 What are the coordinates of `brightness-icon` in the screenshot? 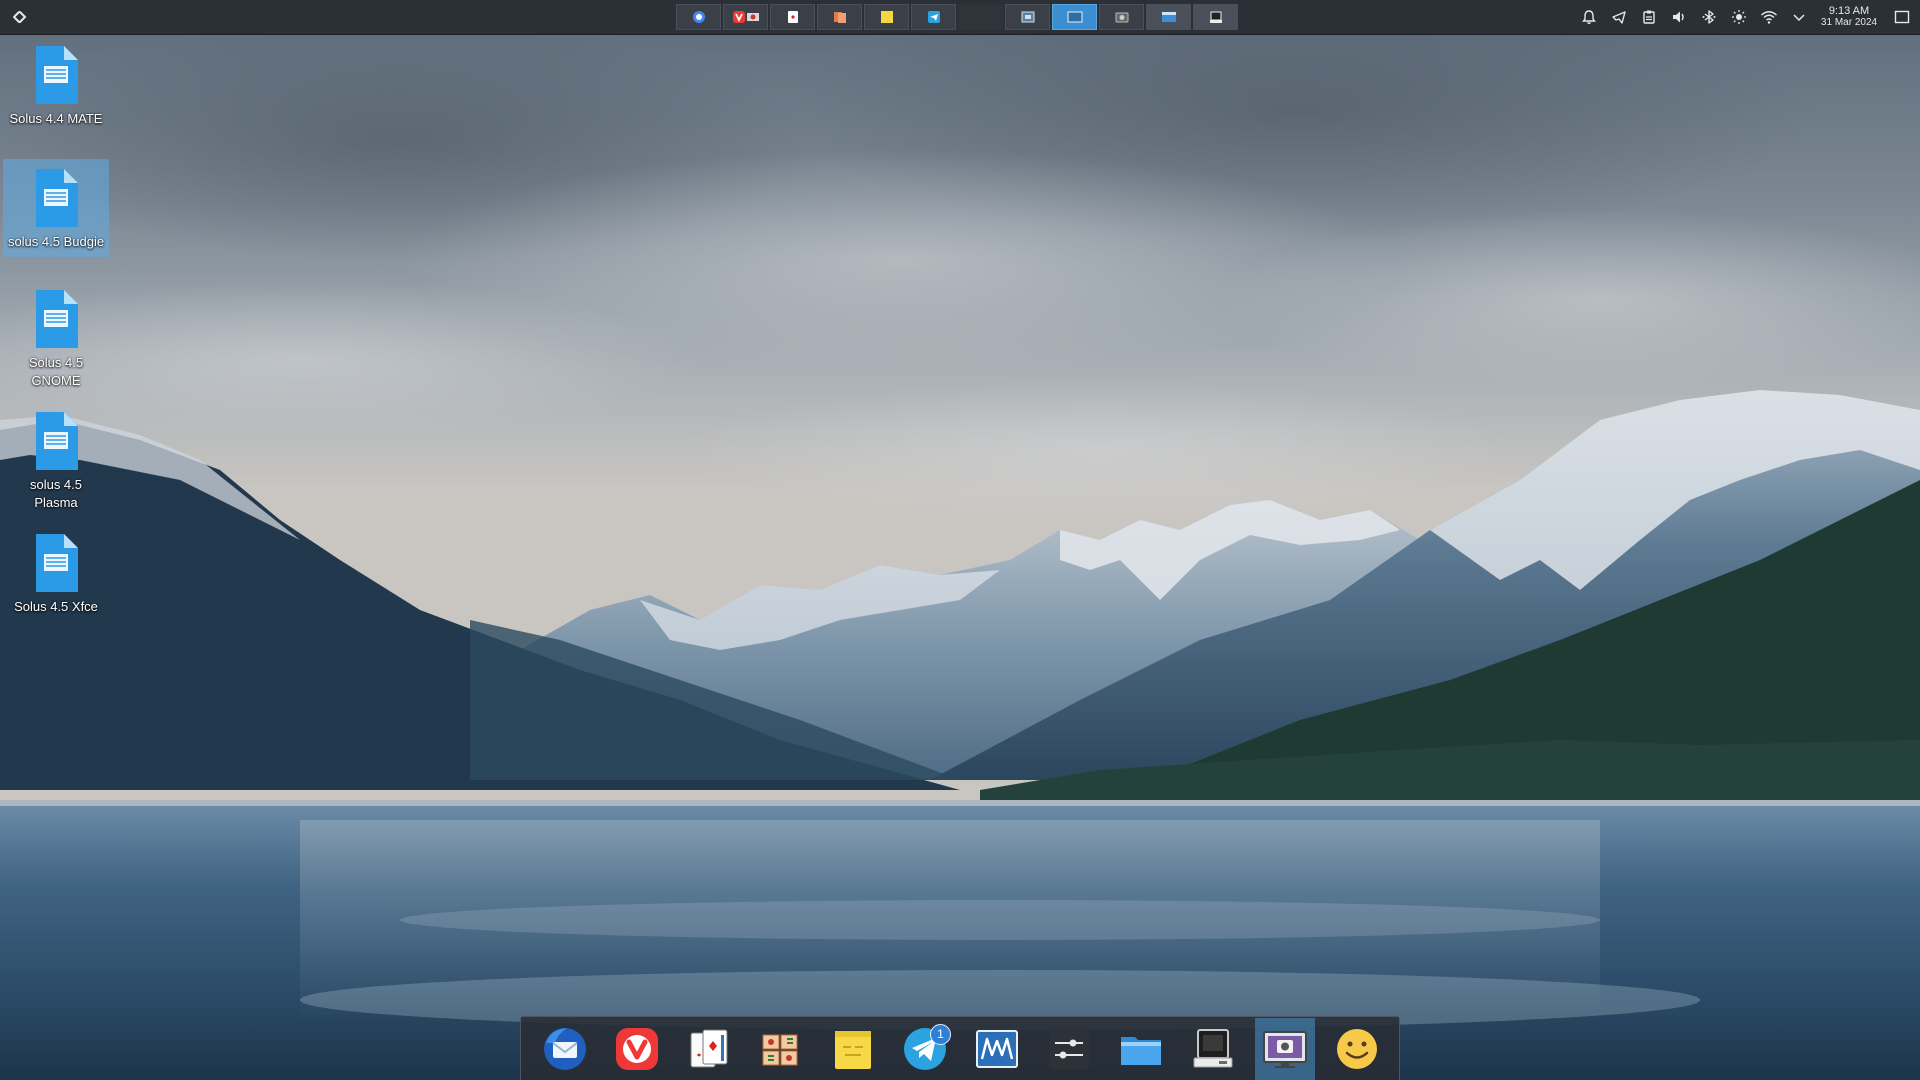 It's located at (1739, 17).